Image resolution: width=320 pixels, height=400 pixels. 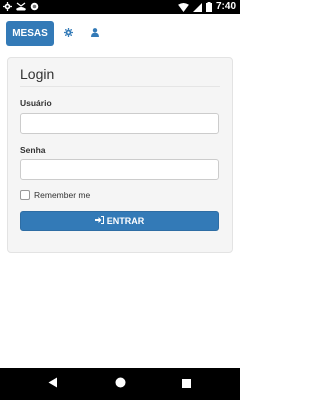 What do you see at coordinates (125, 221) in the screenshot?
I see `submit-label: ENTRAR` at bounding box center [125, 221].